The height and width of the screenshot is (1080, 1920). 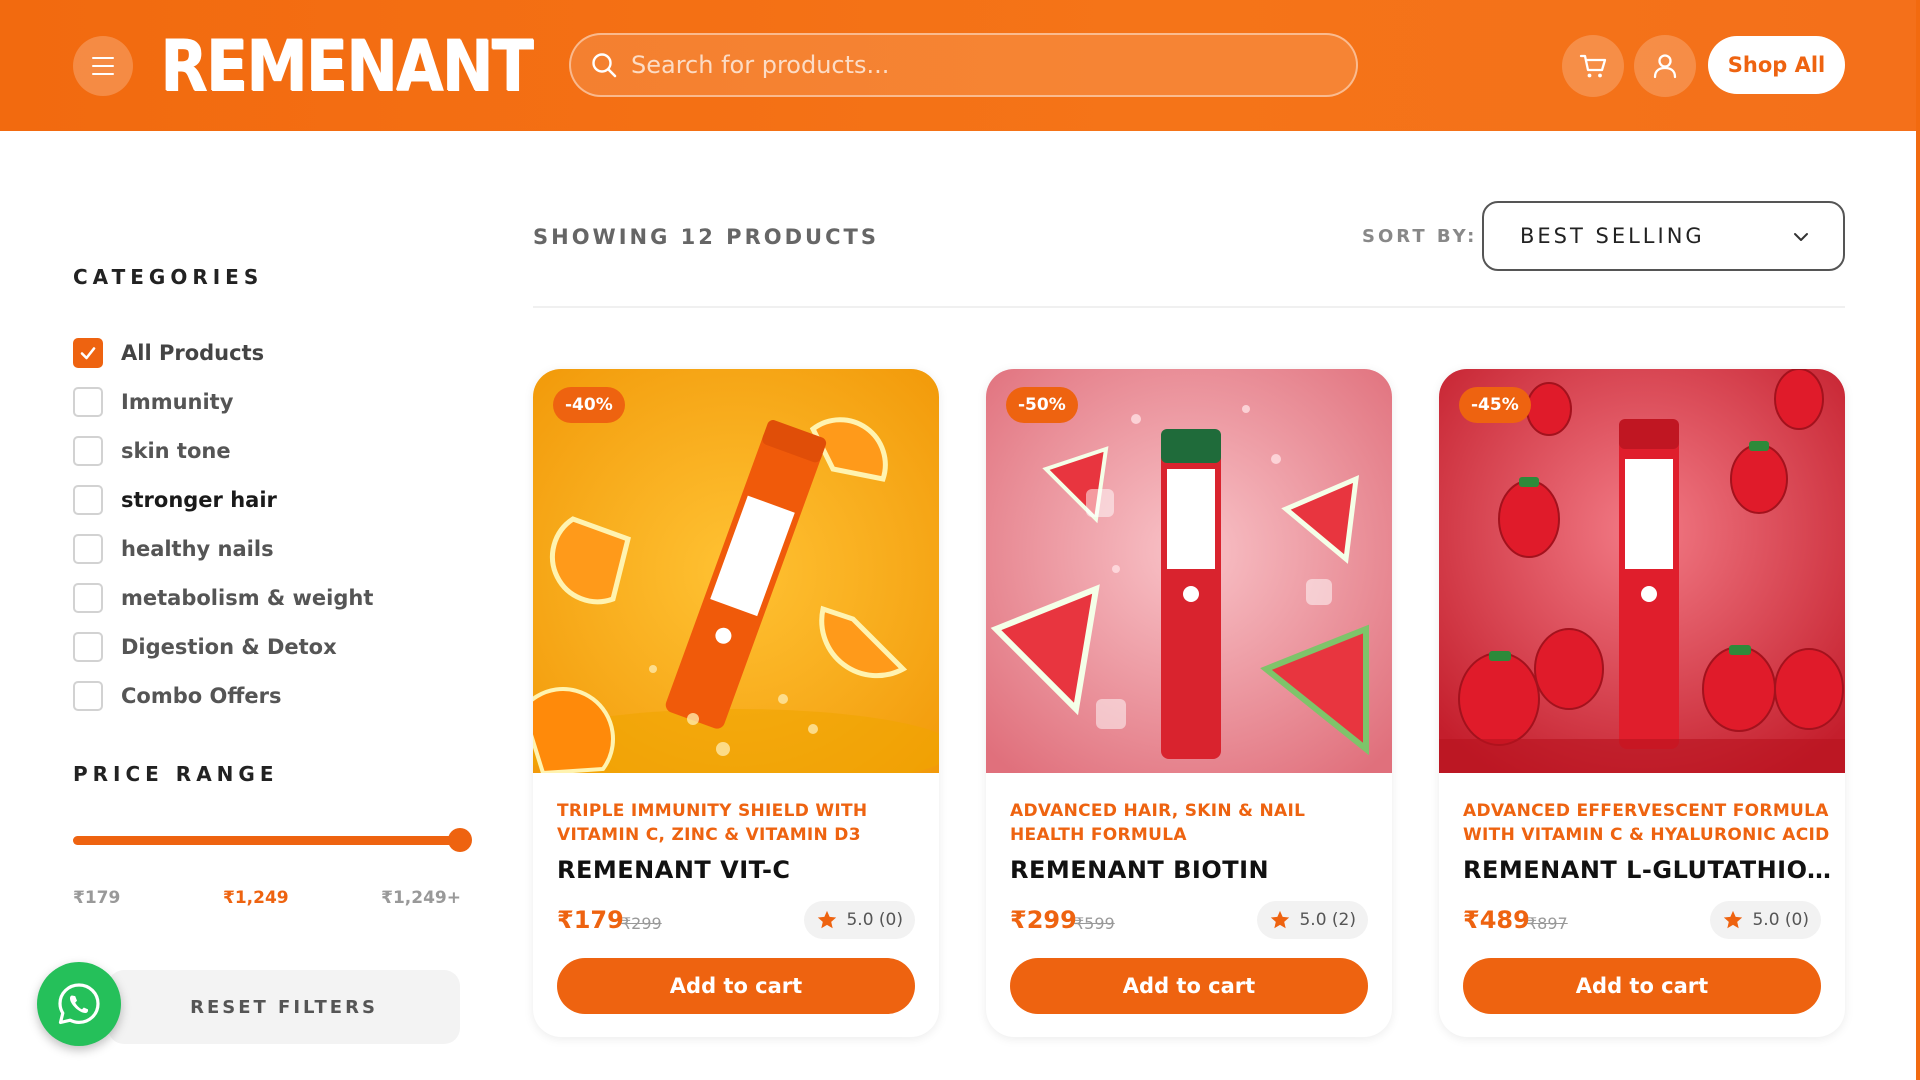 What do you see at coordinates (742, 870) in the screenshot?
I see `product-name: REMENANT VIT-C` at bounding box center [742, 870].